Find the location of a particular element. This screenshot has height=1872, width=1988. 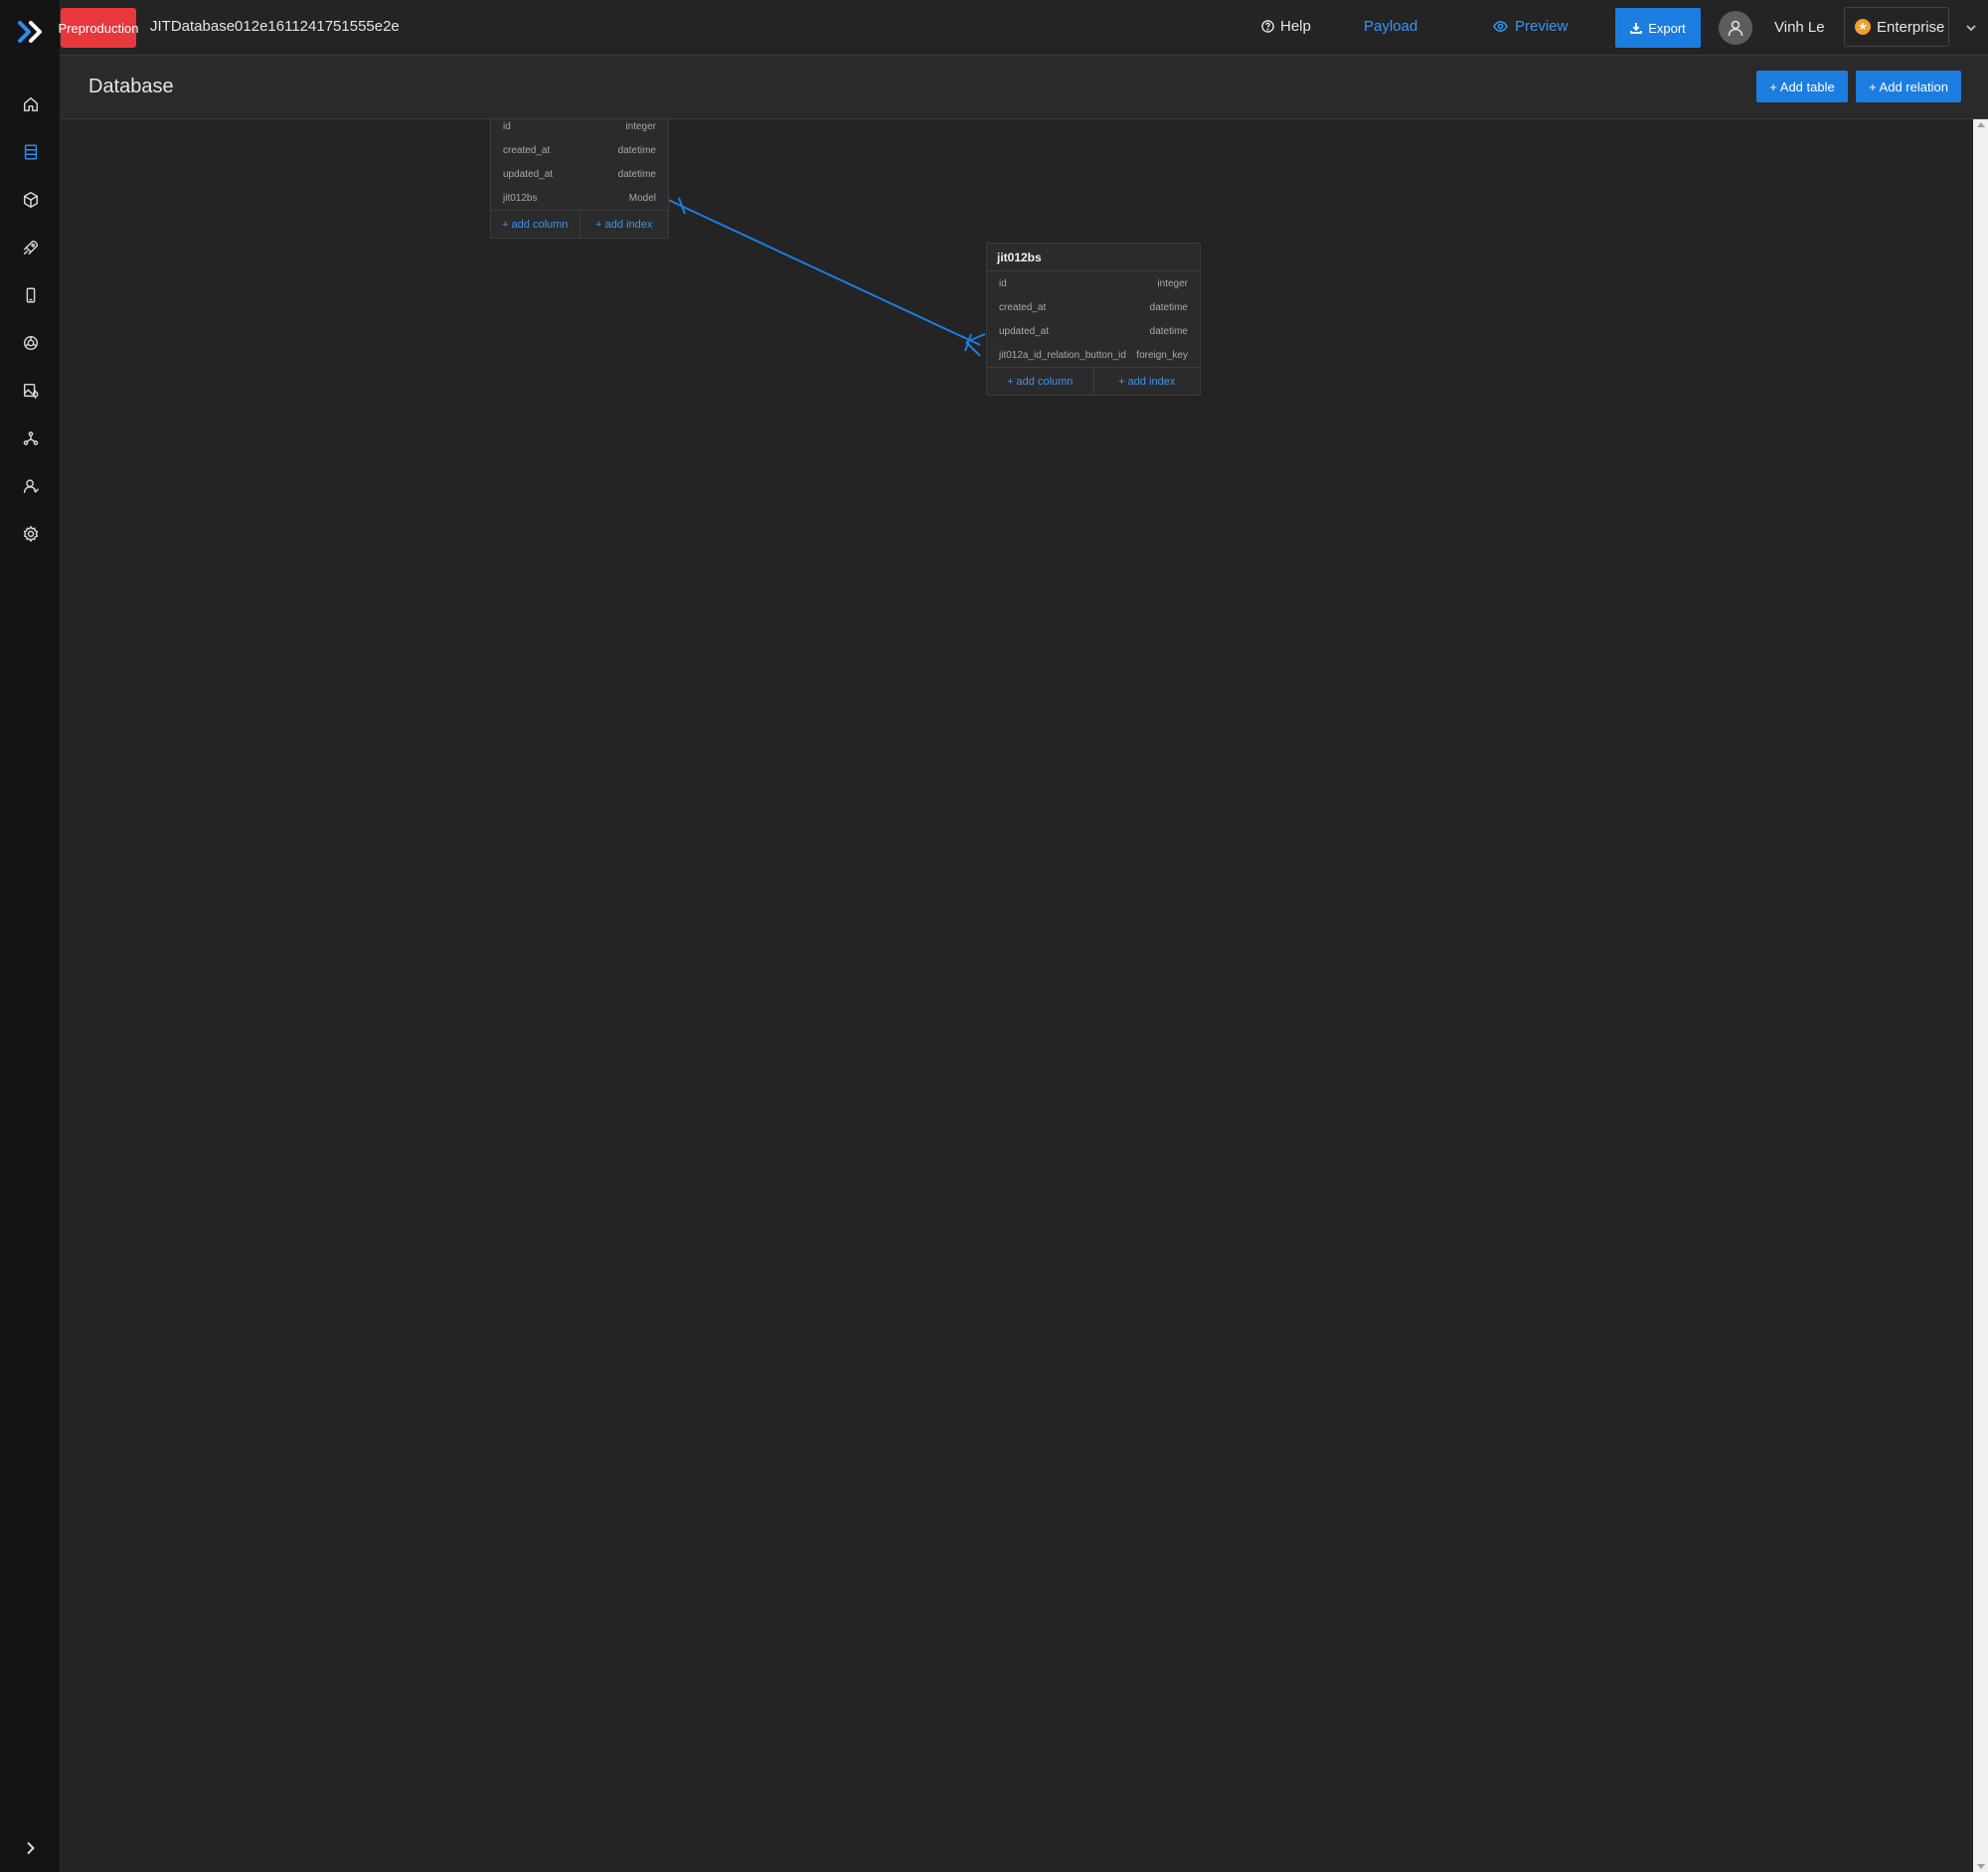

rocket-icon is located at coordinates (31, 247).